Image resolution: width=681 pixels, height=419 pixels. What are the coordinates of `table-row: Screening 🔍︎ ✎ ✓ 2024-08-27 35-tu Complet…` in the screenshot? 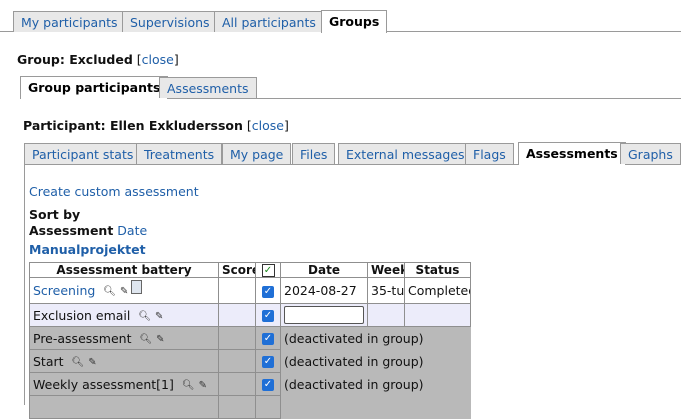 It's located at (250, 290).